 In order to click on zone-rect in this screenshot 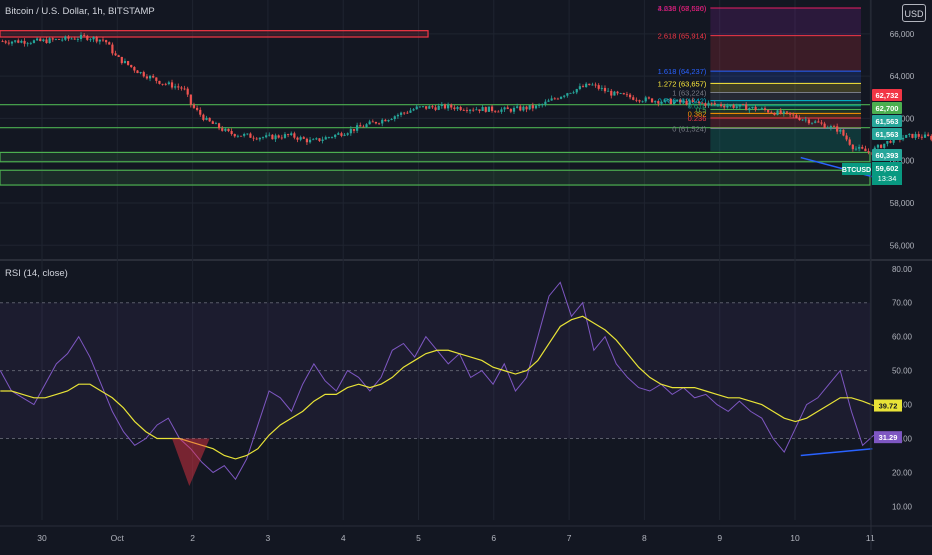, I will do `click(435, 177)`.